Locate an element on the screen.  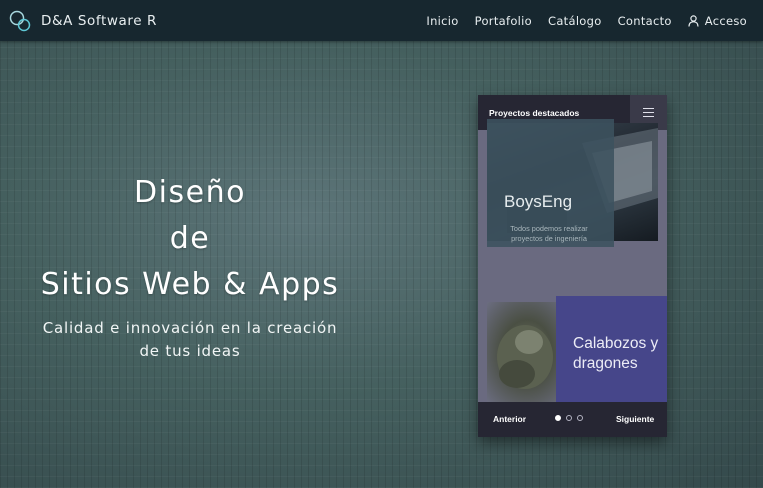
dragon-figure-art is located at coordinates (525, 357).